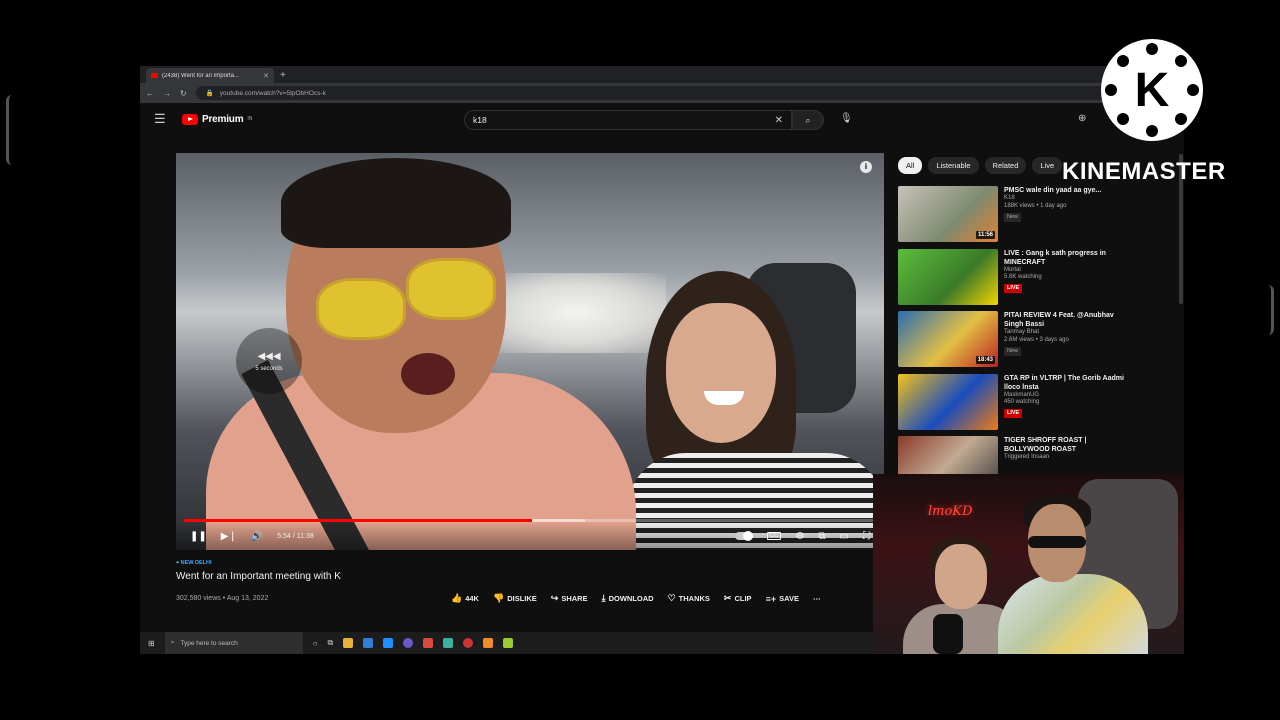 The image size is (1280, 720). I want to click on video-thumbnail: 11:56, so click(948, 214).